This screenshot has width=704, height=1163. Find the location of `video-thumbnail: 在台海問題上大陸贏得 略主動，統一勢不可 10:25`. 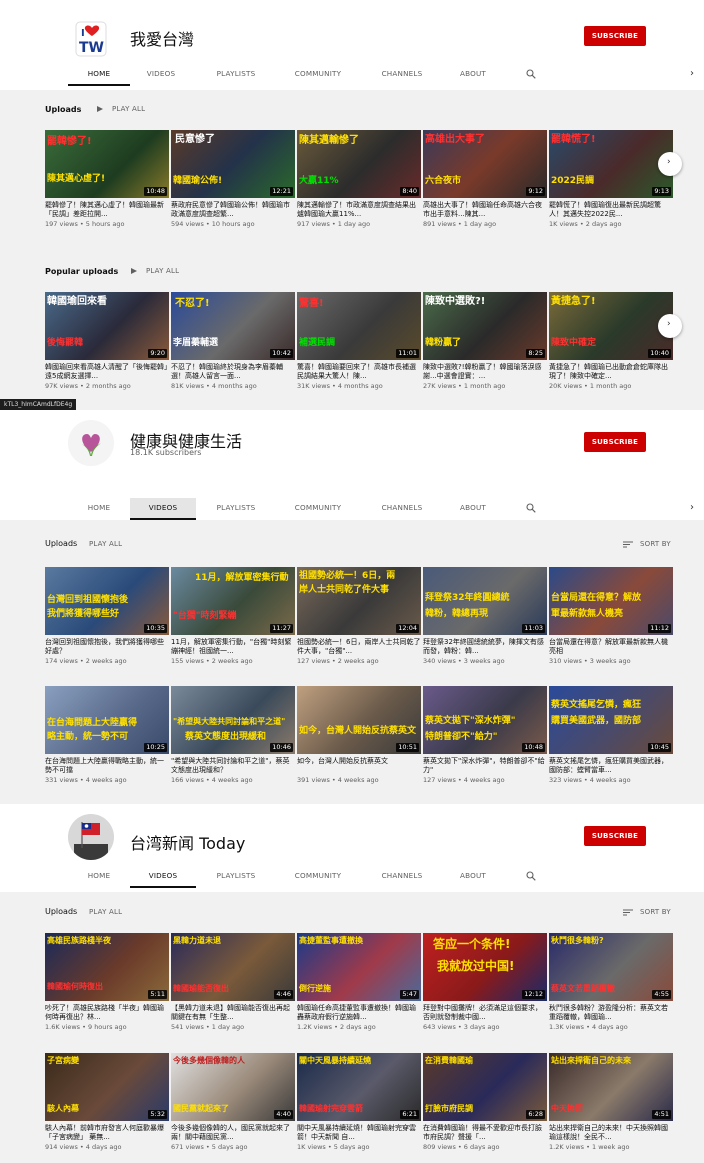

video-thumbnail: 在台海問題上大陸贏得 略主動，統一勢不可 10:25 is located at coordinates (107, 720).